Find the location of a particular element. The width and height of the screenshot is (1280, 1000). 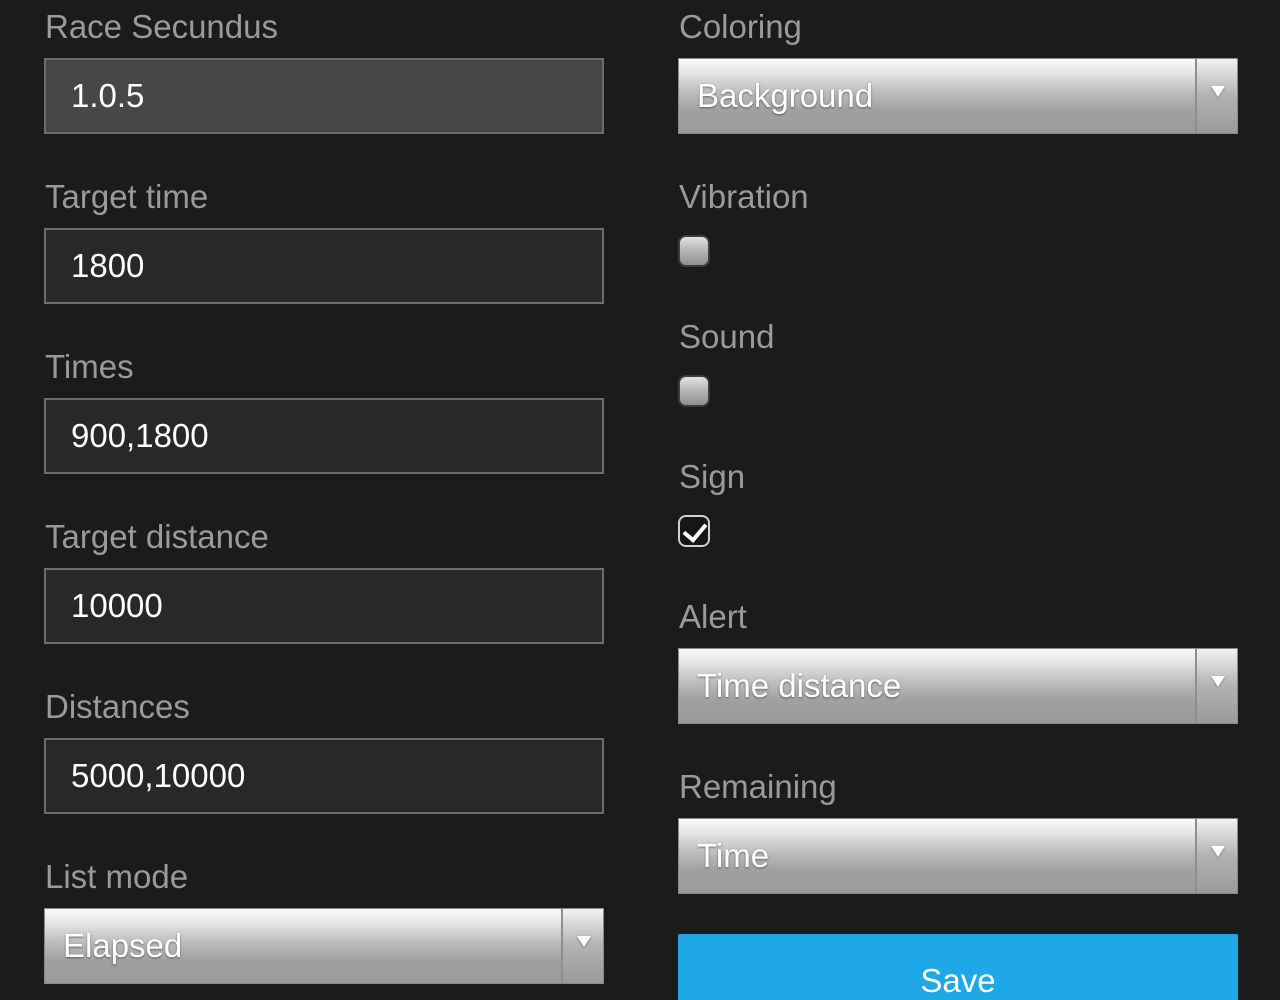

list-mode-select: Elapsed is located at coordinates (324, 946).